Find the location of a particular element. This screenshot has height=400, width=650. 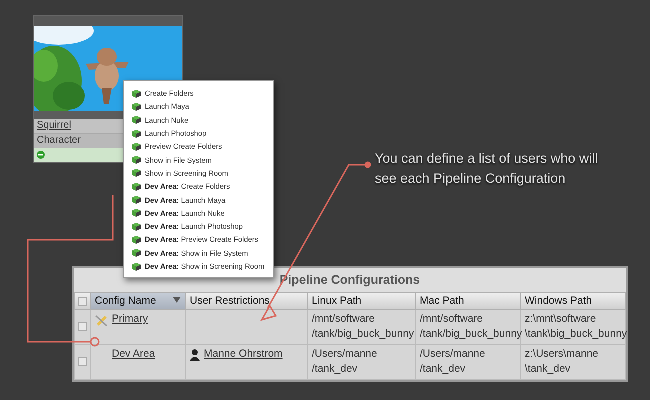

config-link: Dev Area is located at coordinates (134, 354).